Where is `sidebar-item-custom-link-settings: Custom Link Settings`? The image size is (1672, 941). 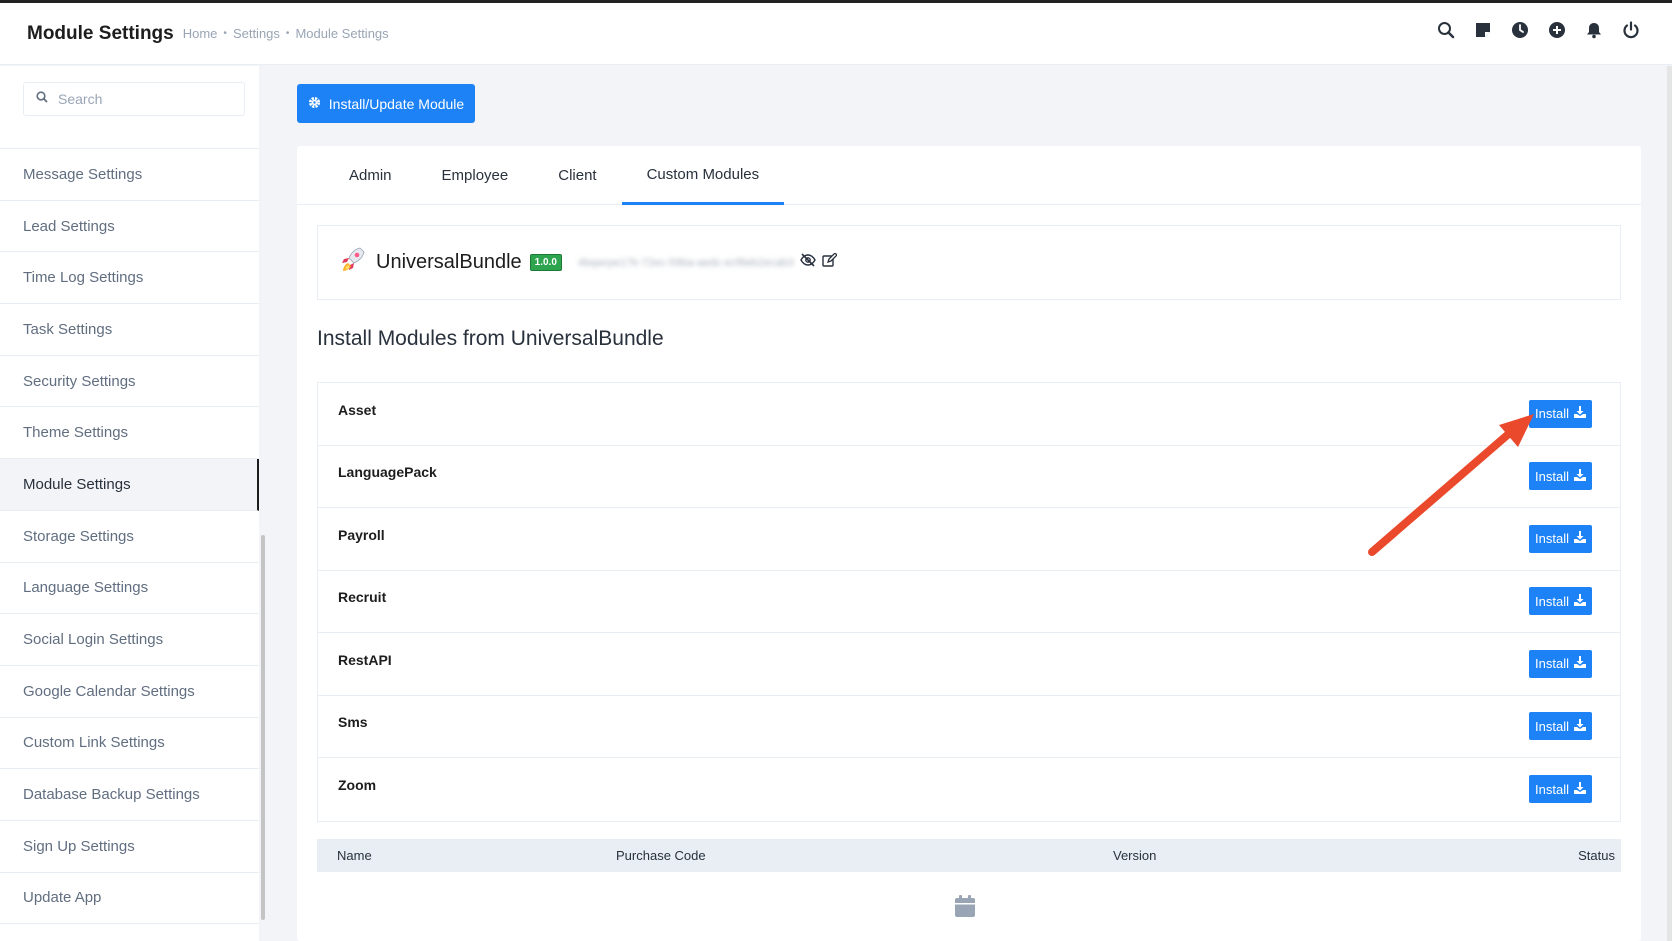 sidebar-item-custom-link-settings: Custom Link Settings is located at coordinates (129, 744).